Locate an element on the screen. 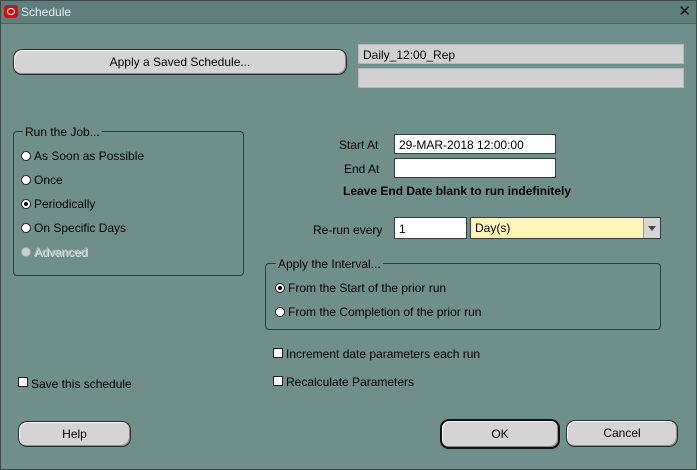 This screenshot has width=697, height=470. oracle-logo-icon is located at coordinates (11, 11).